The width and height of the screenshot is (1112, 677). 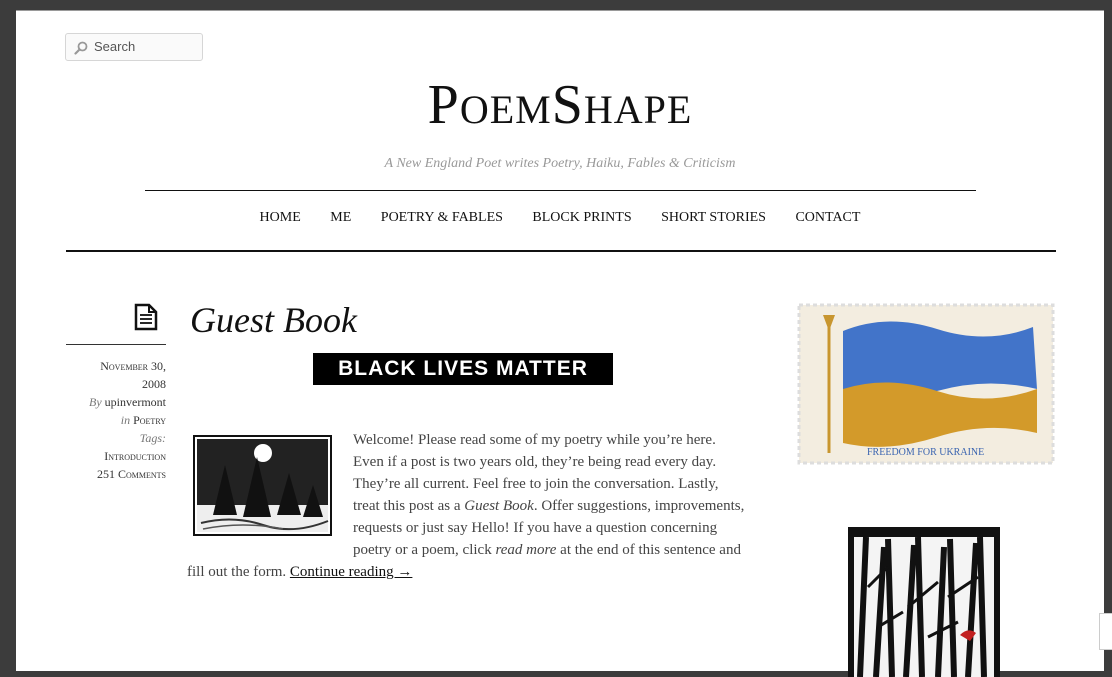 What do you see at coordinates (116, 344) in the screenshot?
I see `meta-divider` at bounding box center [116, 344].